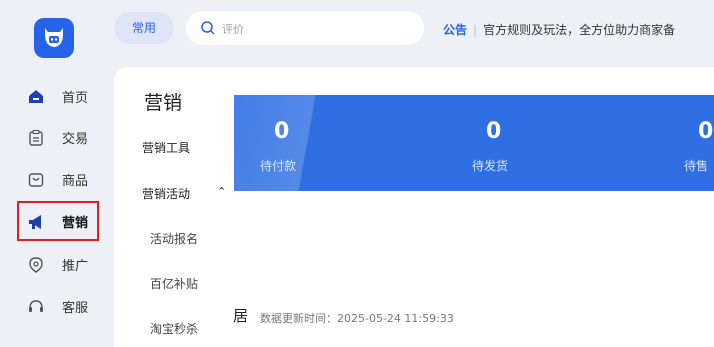 The height and width of the screenshot is (347, 714). What do you see at coordinates (75, 139) in the screenshot?
I see `nav-item-label: 交易` at bounding box center [75, 139].